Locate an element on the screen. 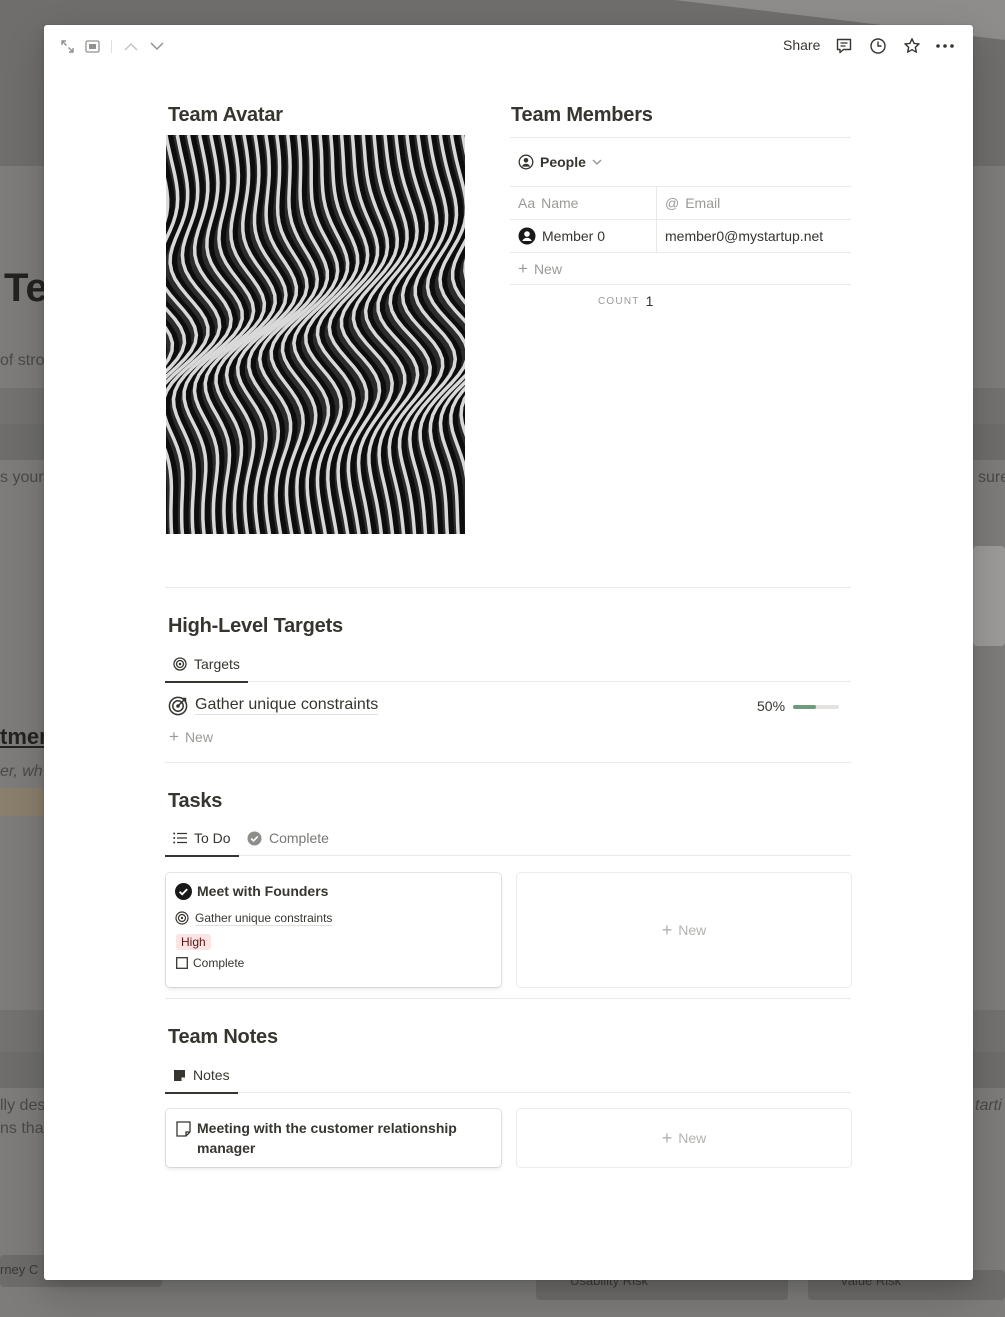 Image resolution: width=1005 pixels, height=1317 pixels. background-title: Te is located at coordinates (26, 288).